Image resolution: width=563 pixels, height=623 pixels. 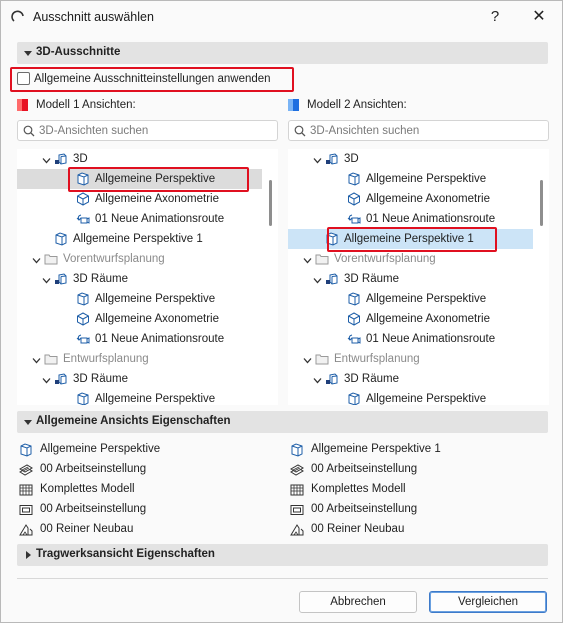 What do you see at coordinates (125, 554) in the screenshot?
I see `section-structural-props-label: Tragwerksansicht Eigenschaften` at bounding box center [125, 554].